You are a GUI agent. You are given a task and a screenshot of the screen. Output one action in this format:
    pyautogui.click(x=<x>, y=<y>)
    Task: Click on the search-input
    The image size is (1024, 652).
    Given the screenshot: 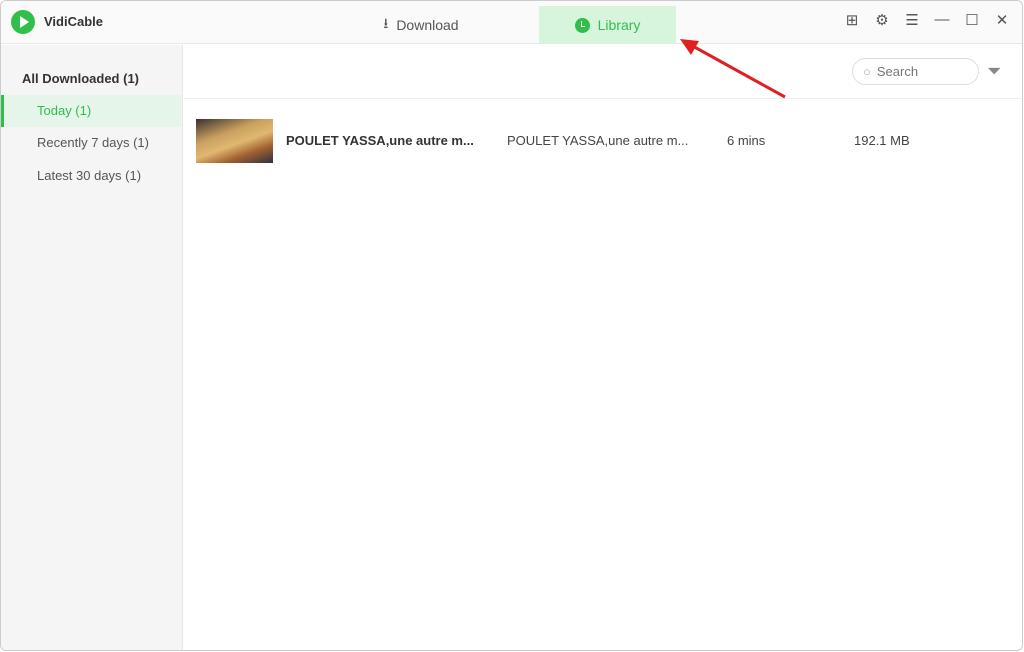 What is the action you would take?
    pyautogui.click(x=916, y=71)
    